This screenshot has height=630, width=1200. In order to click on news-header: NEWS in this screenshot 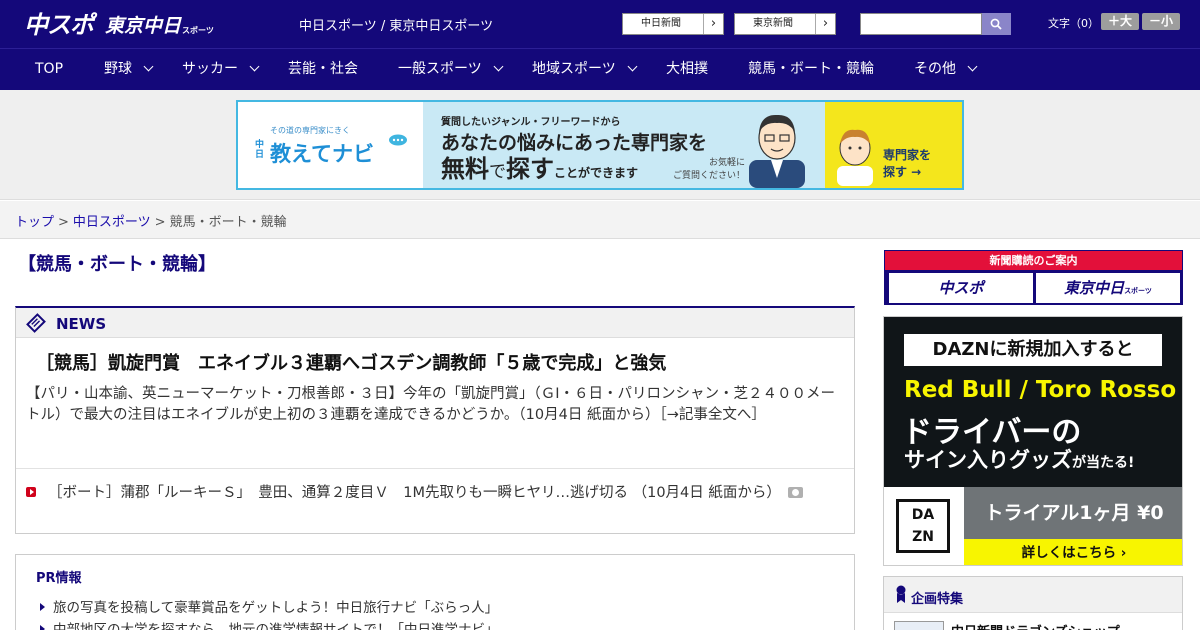, I will do `click(435, 323)`.